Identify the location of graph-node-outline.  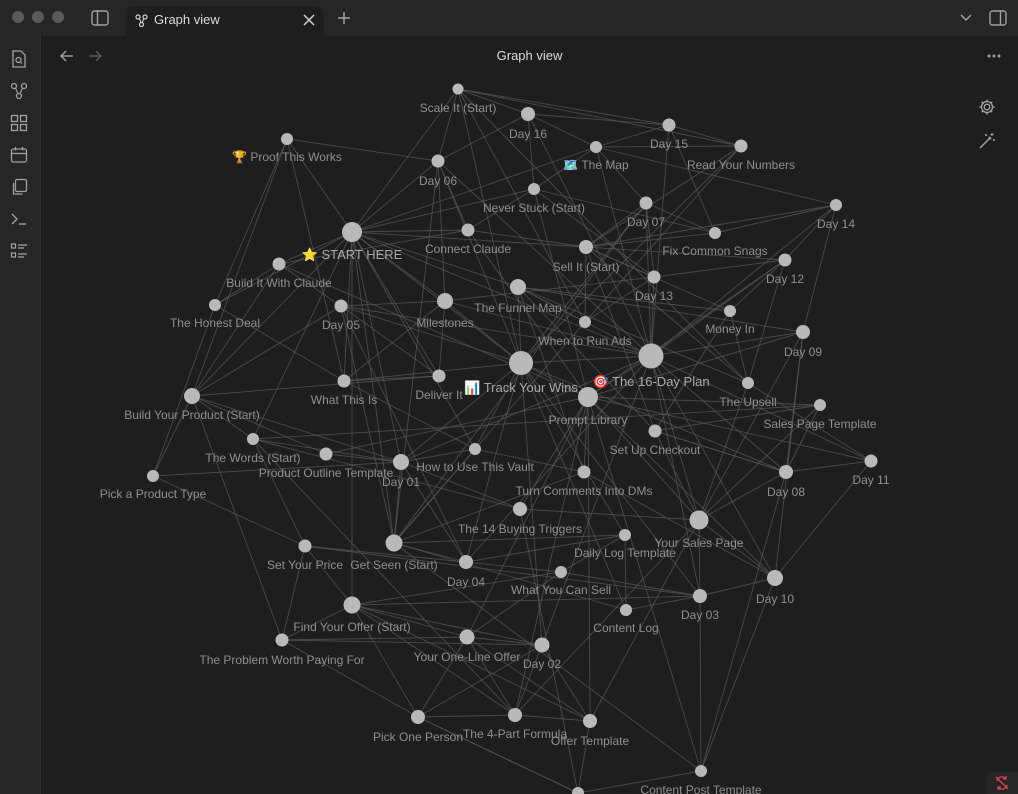
(326, 454).